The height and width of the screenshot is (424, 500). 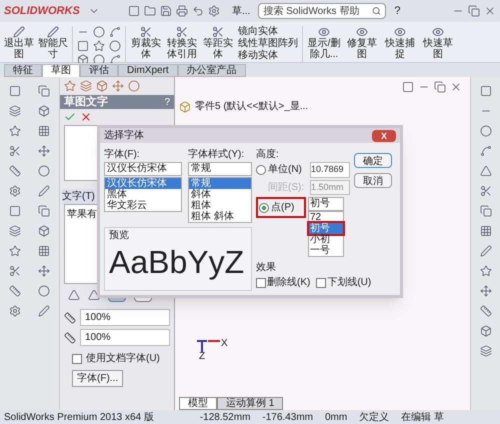 What do you see at coordinates (373, 160) in the screenshot?
I see `dialog-button: 确定` at bounding box center [373, 160].